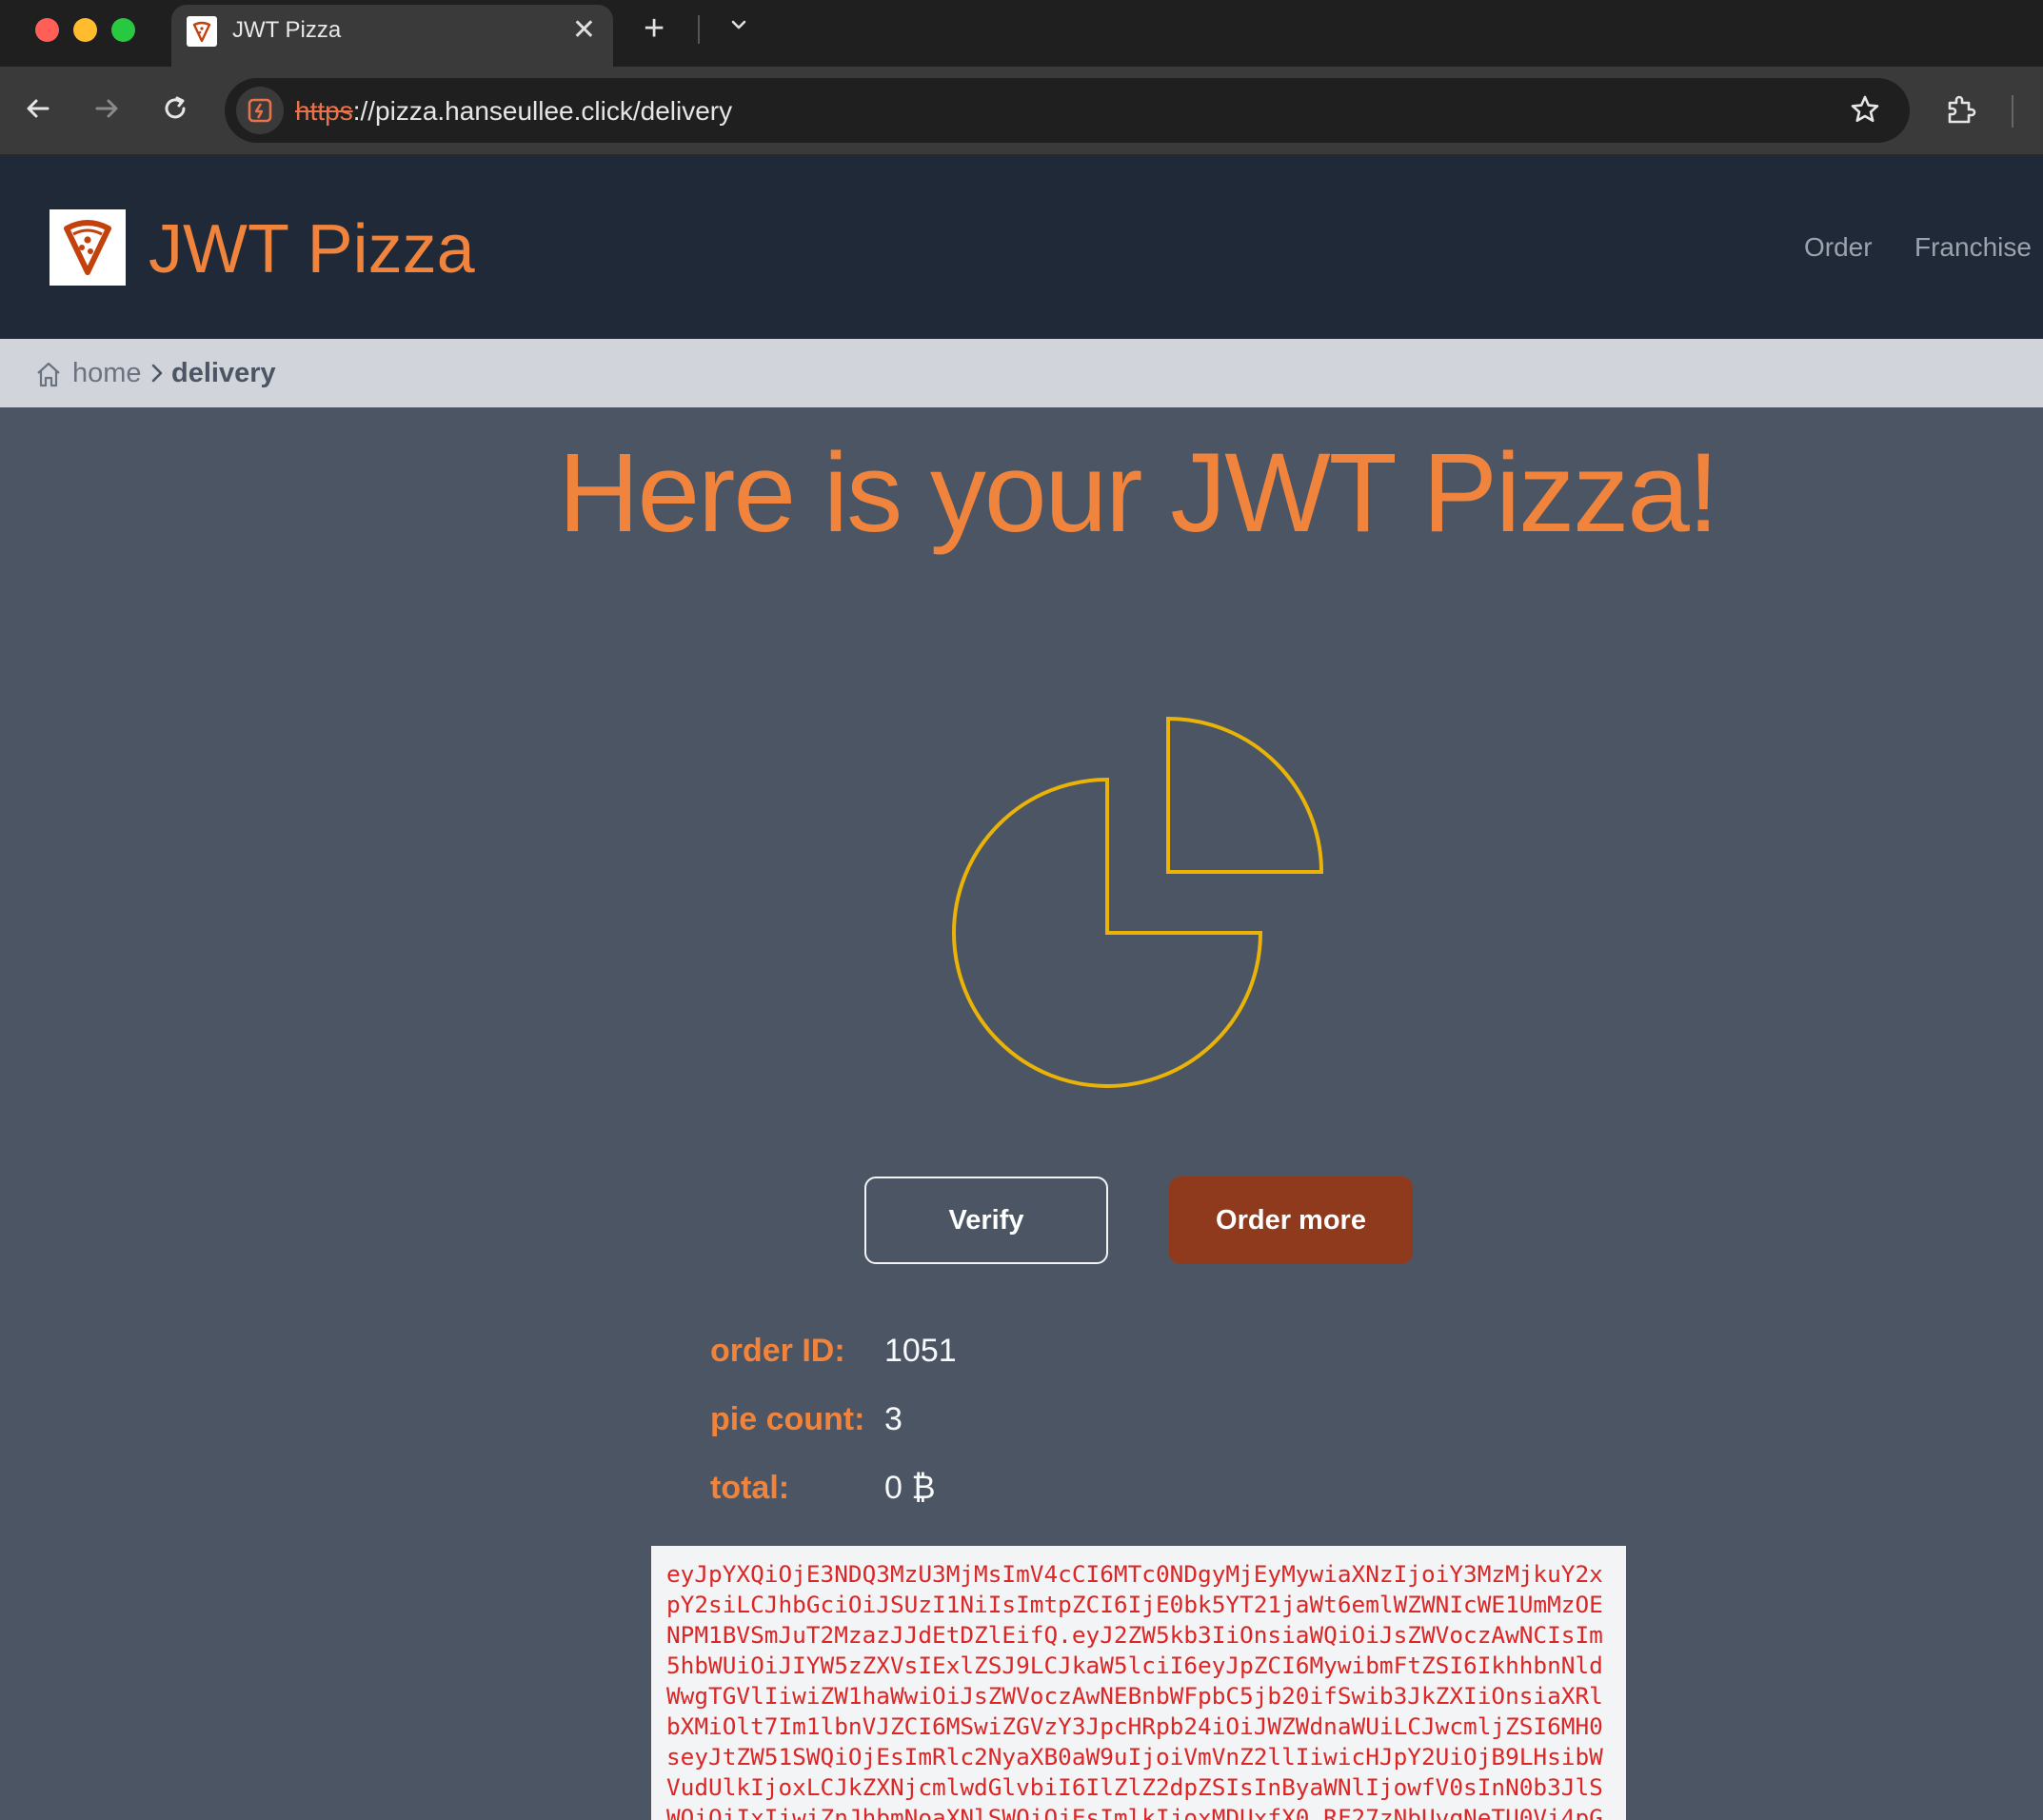 The height and width of the screenshot is (1820, 2043). Describe the element at coordinates (287, 30) in the screenshot. I see `tab-title: JWT Pizza` at that location.